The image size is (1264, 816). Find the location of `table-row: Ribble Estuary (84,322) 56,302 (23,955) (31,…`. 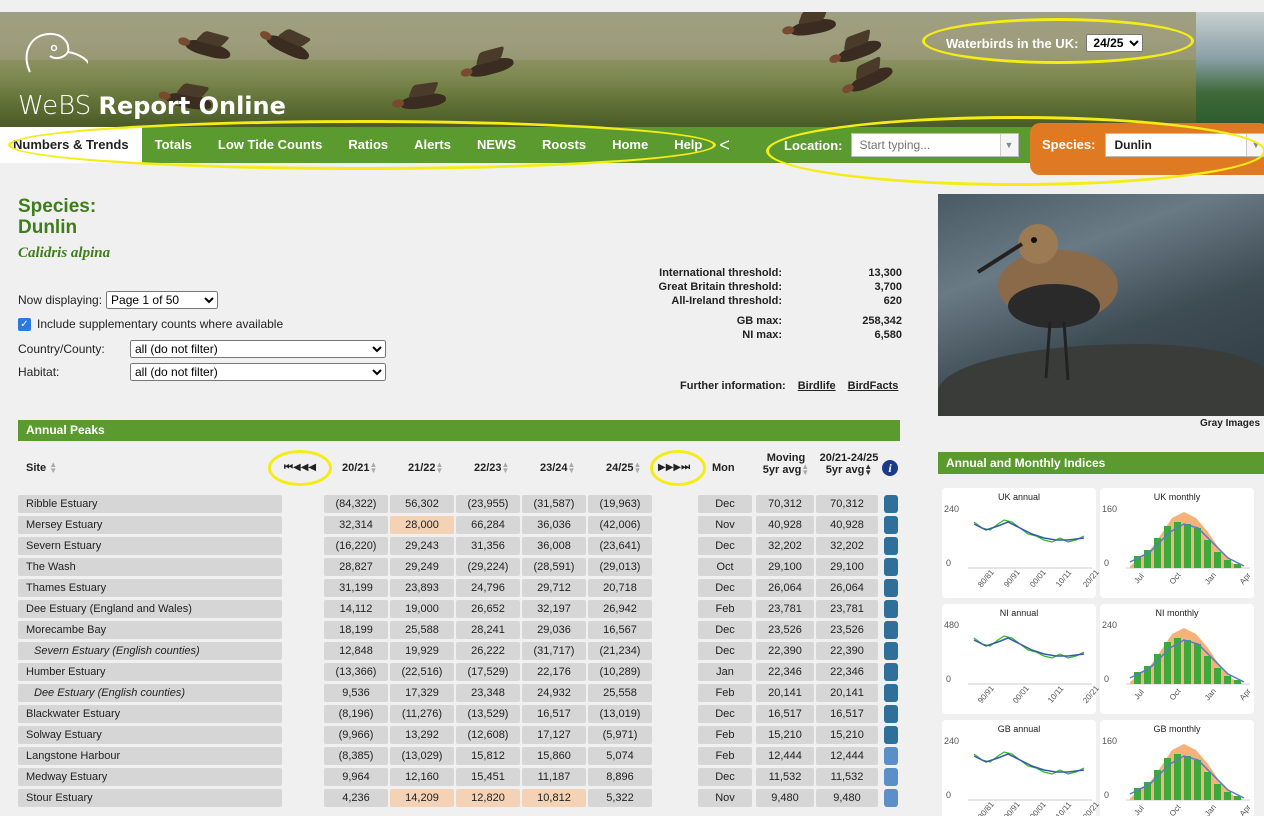

table-row: Ribble Estuary (84,322) 56,302 (23,955) (31,… is located at coordinates (459, 504).